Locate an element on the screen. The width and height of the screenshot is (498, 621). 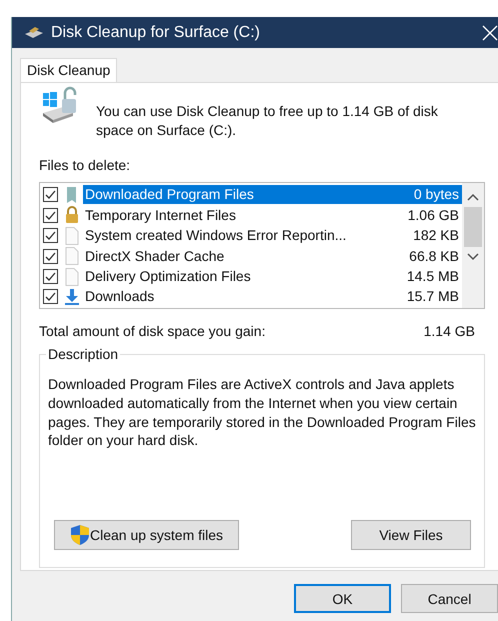
download-icon is located at coordinates (72, 297).